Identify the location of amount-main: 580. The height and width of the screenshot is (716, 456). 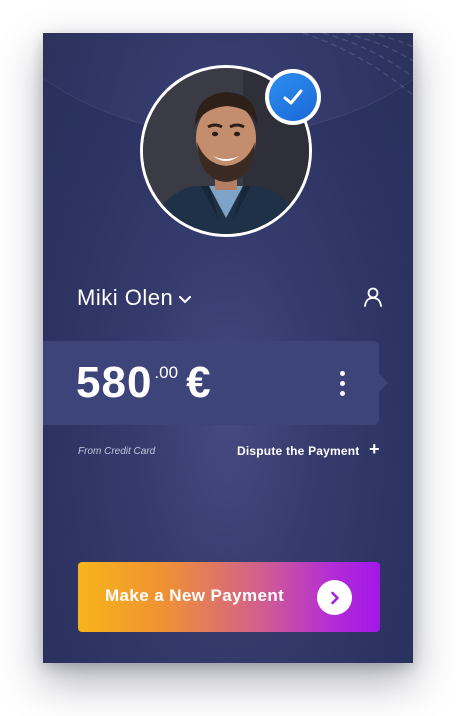
(114, 382).